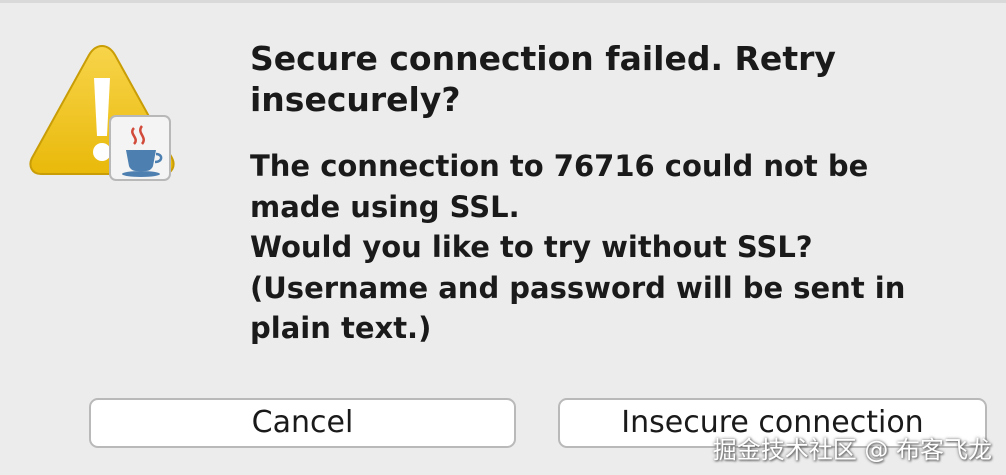 This screenshot has width=1006, height=475. I want to click on warning-icon, so click(102, 113).